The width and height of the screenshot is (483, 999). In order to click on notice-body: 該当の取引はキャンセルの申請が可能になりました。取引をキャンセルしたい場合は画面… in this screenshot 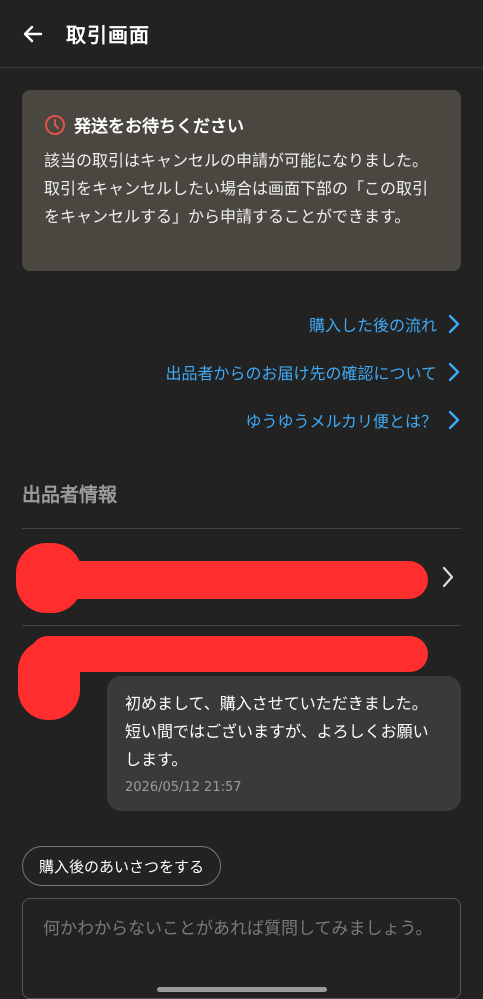, I will do `click(236, 188)`.